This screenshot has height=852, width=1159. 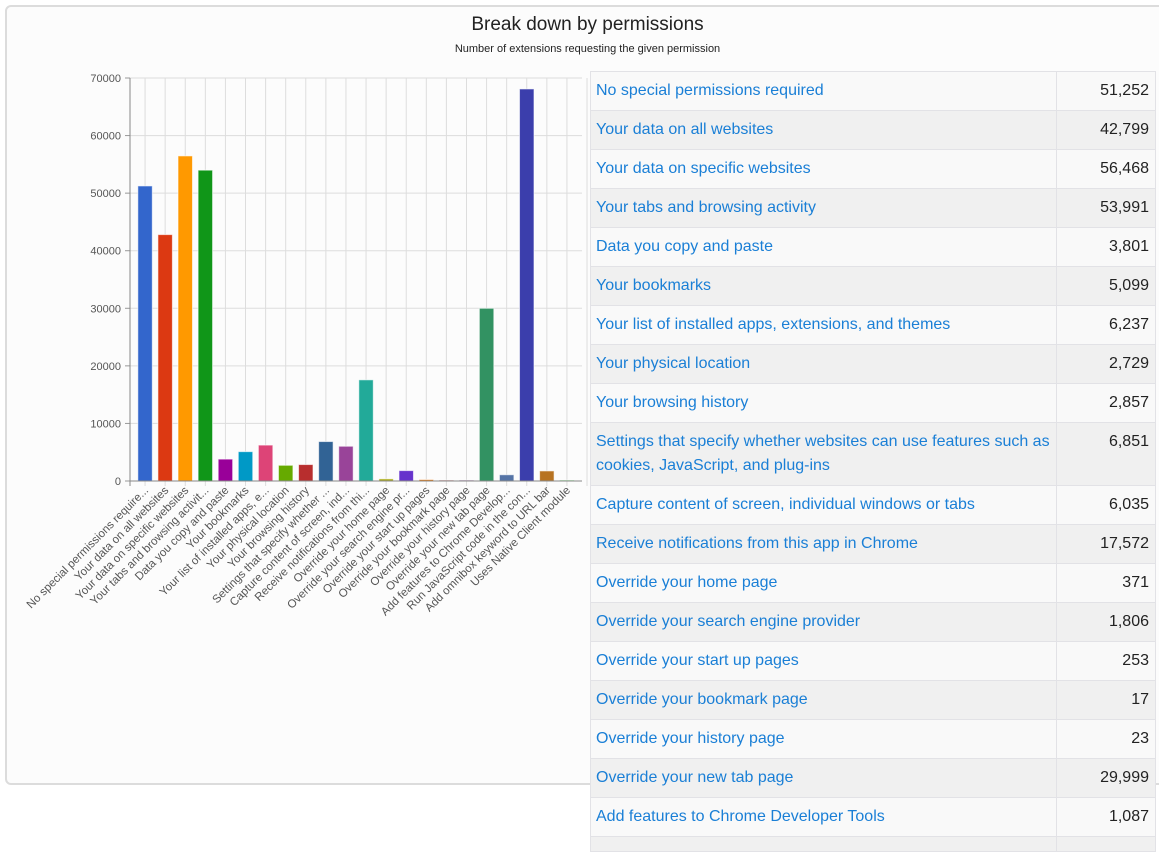 What do you see at coordinates (1106, 583) in the screenshot?
I see `permission-count: 371` at bounding box center [1106, 583].